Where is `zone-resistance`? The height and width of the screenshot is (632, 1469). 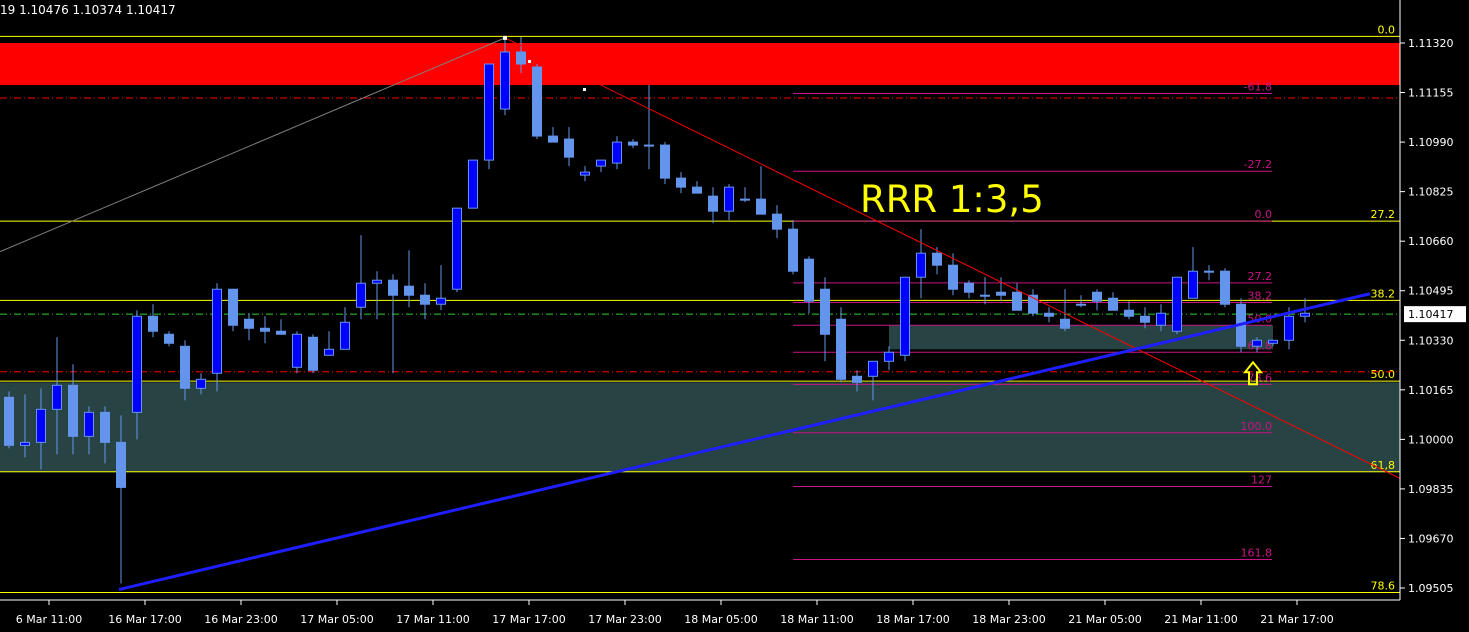
zone-resistance is located at coordinates (700, 64).